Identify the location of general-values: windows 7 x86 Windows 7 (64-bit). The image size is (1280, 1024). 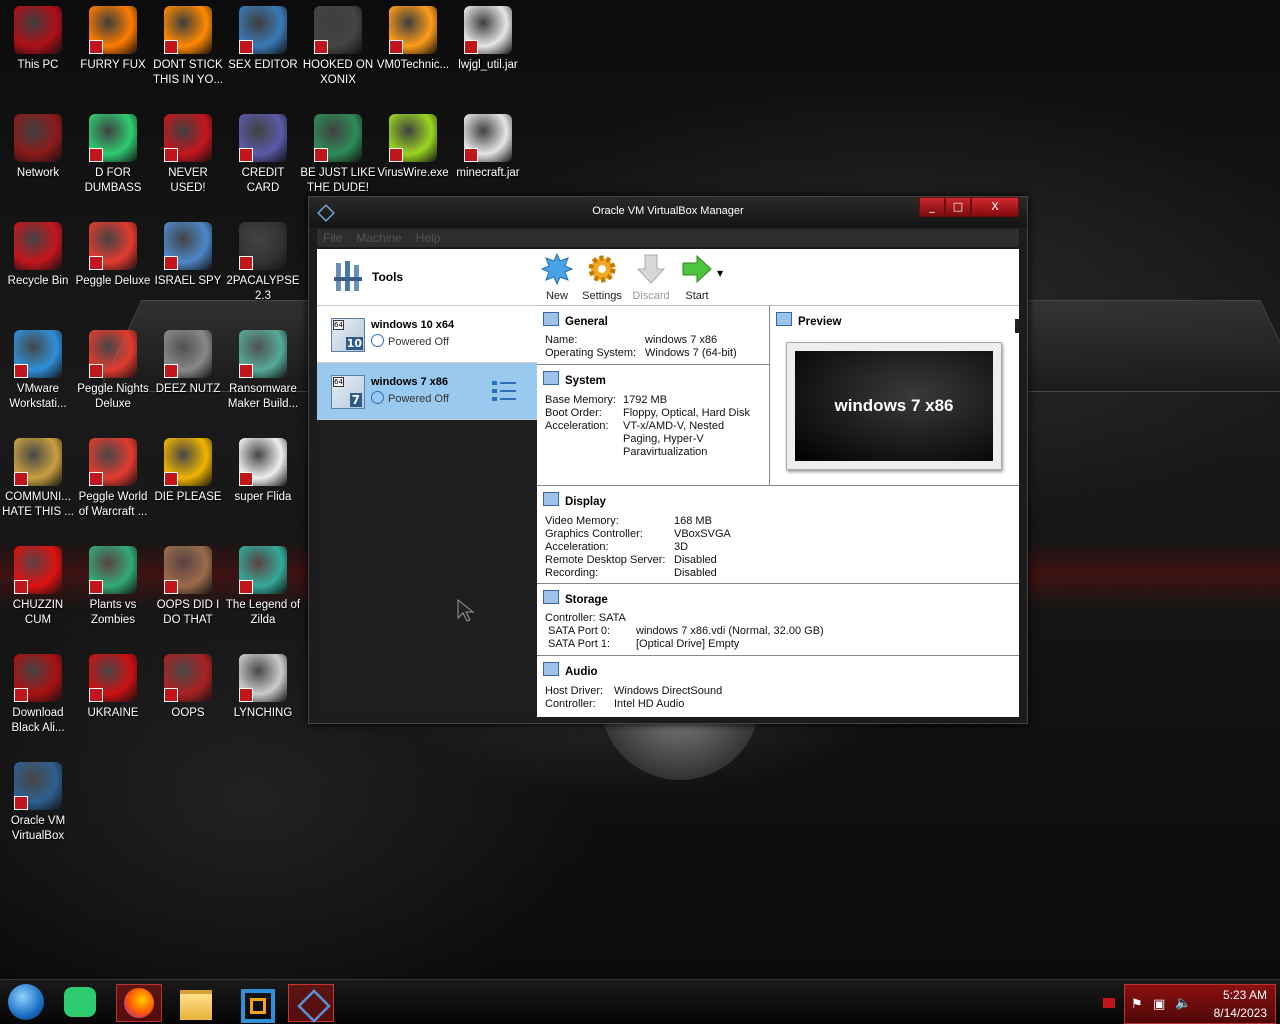
(691, 346).